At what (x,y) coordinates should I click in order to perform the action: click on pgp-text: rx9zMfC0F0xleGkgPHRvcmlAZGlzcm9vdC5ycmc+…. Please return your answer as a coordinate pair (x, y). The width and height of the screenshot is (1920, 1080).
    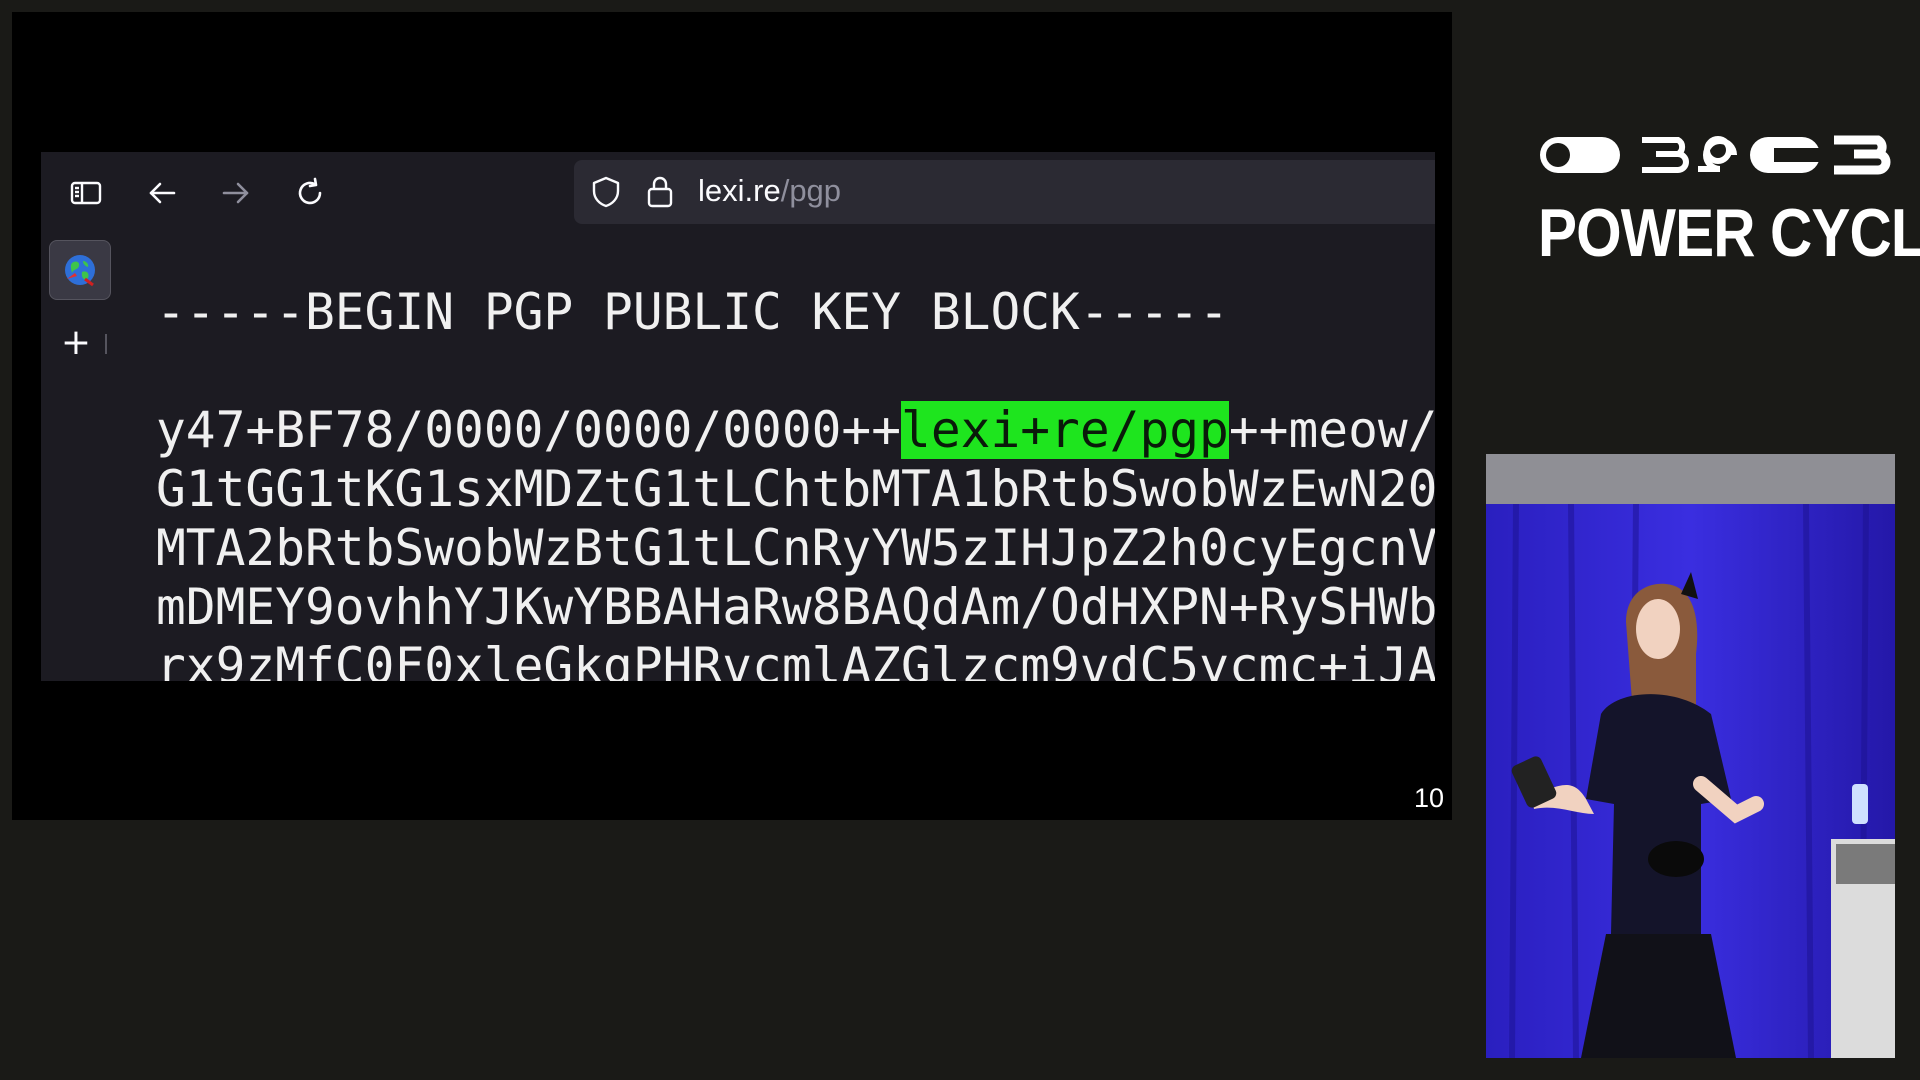
    Looking at the image, I should click on (795, 659).